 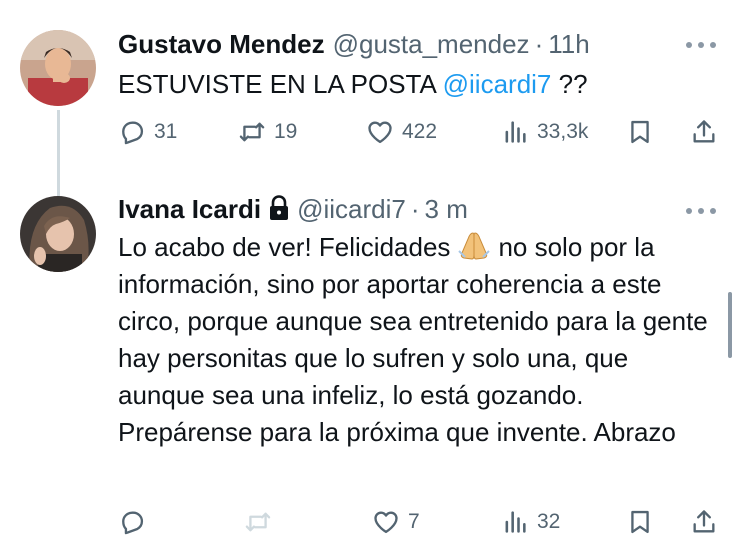 What do you see at coordinates (446, 209) in the screenshot?
I see `timestamp: 3 m` at bounding box center [446, 209].